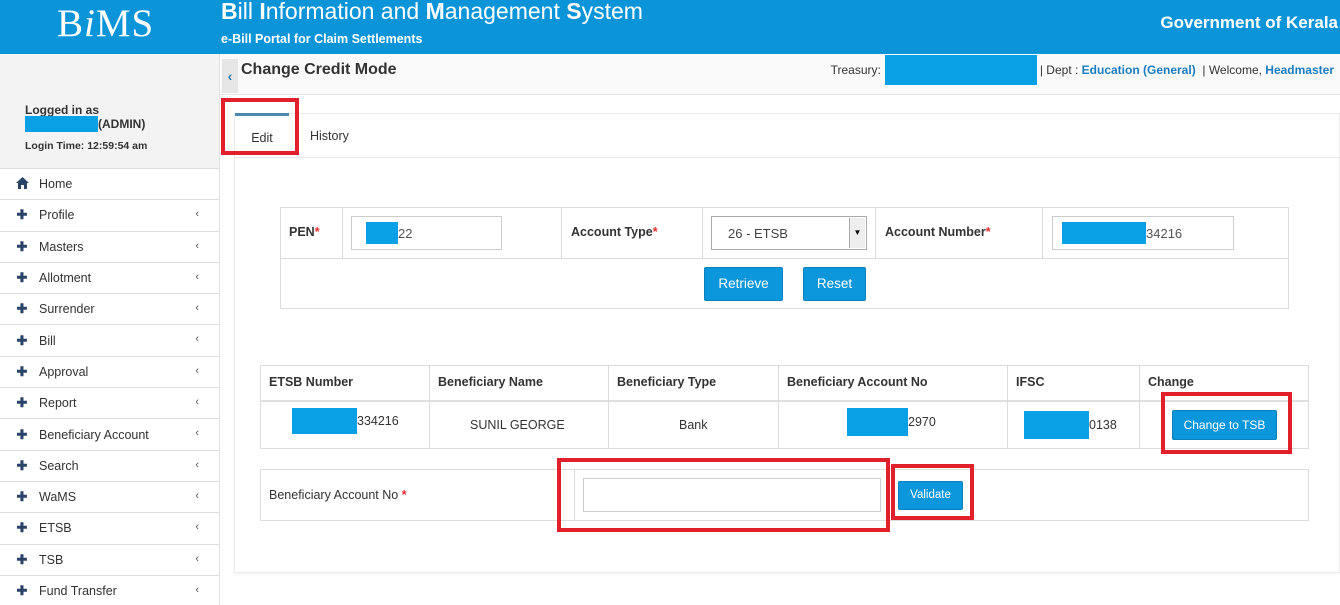 The image size is (1340, 605). What do you see at coordinates (47, 340) in the screenshot?
I see `sidebar-item-label: Bill` at bounding box center [47, 340].